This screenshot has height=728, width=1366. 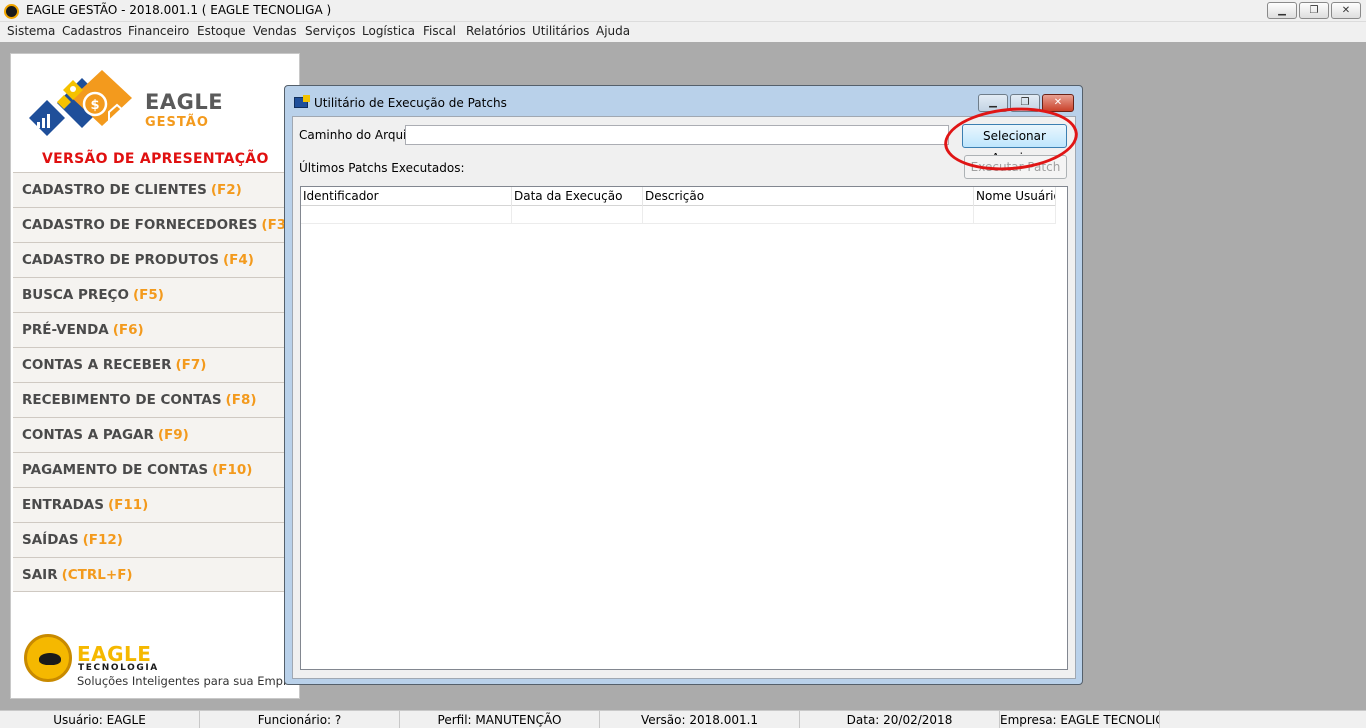 What do you see at coordinates (97, 365) in the screenshot?
I see `nav-label: CONTAS A RECEBER` at bounding box center [97, 365].